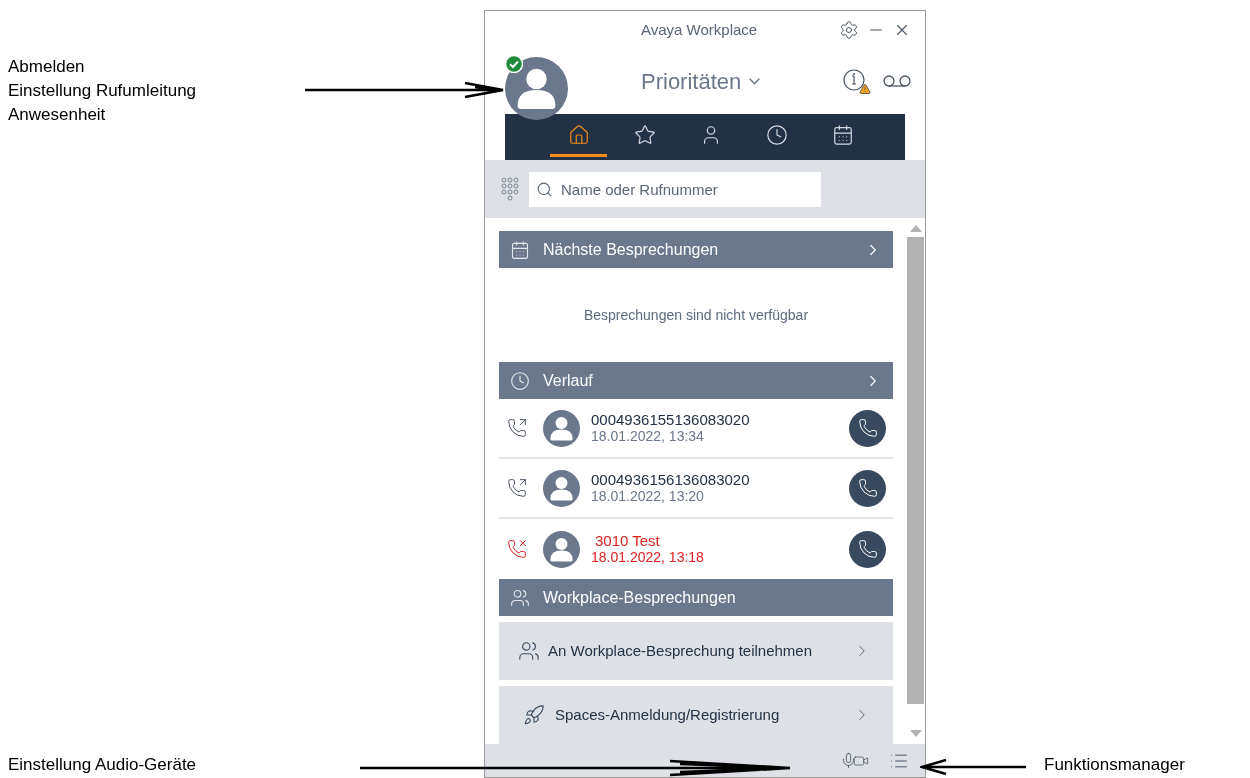  What do you see at coordinates (568, 380) in the screenshot?
I see `section-title: Verlauf` at bounding box center [568, 380].